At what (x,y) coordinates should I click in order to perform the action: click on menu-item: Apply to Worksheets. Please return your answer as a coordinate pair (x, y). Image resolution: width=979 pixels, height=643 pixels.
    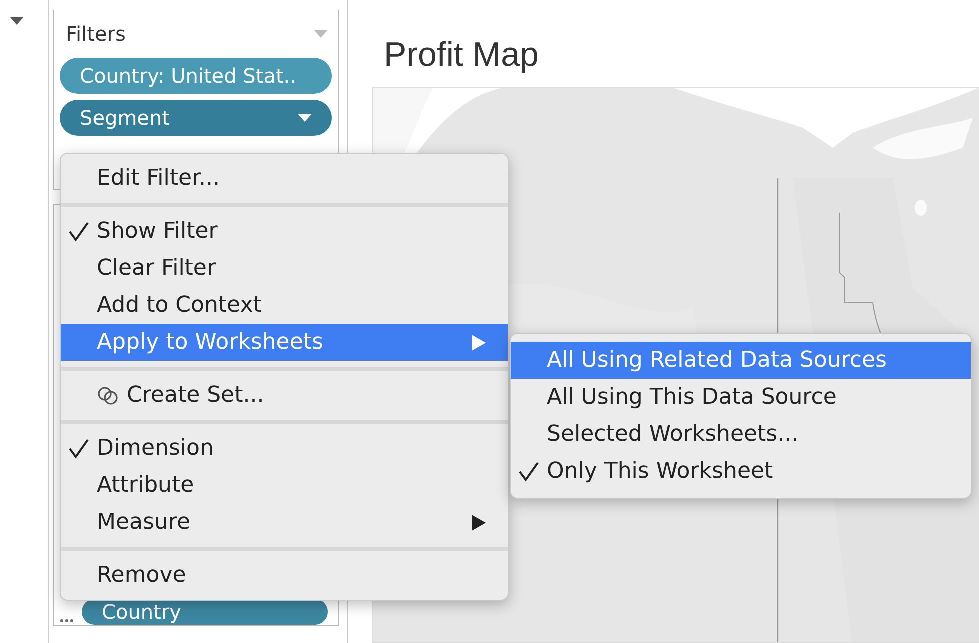
    Looking at the image, I should click on (284, 342).